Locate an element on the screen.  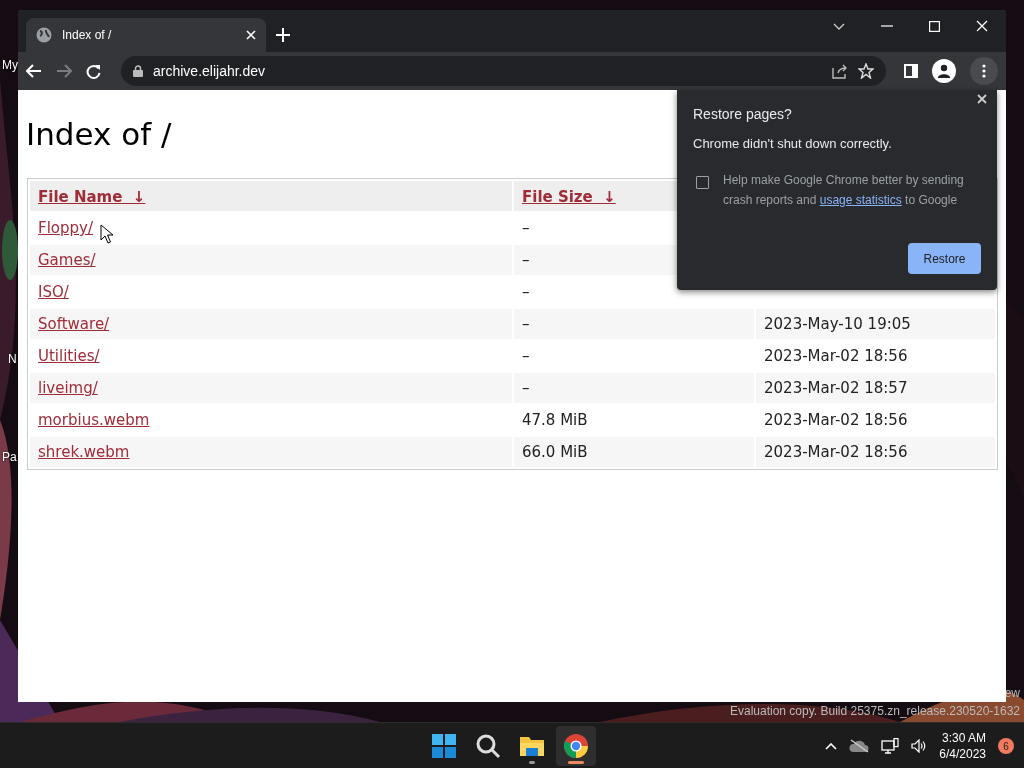
chevron-up-icon is located at coordinates (831, 746).